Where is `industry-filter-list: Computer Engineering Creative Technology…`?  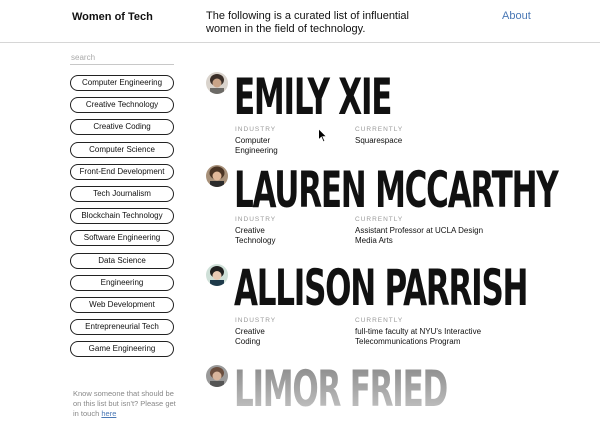
industry-filter-list: Computer Engineering Creative Technology… is located at coordinates (122, 216).